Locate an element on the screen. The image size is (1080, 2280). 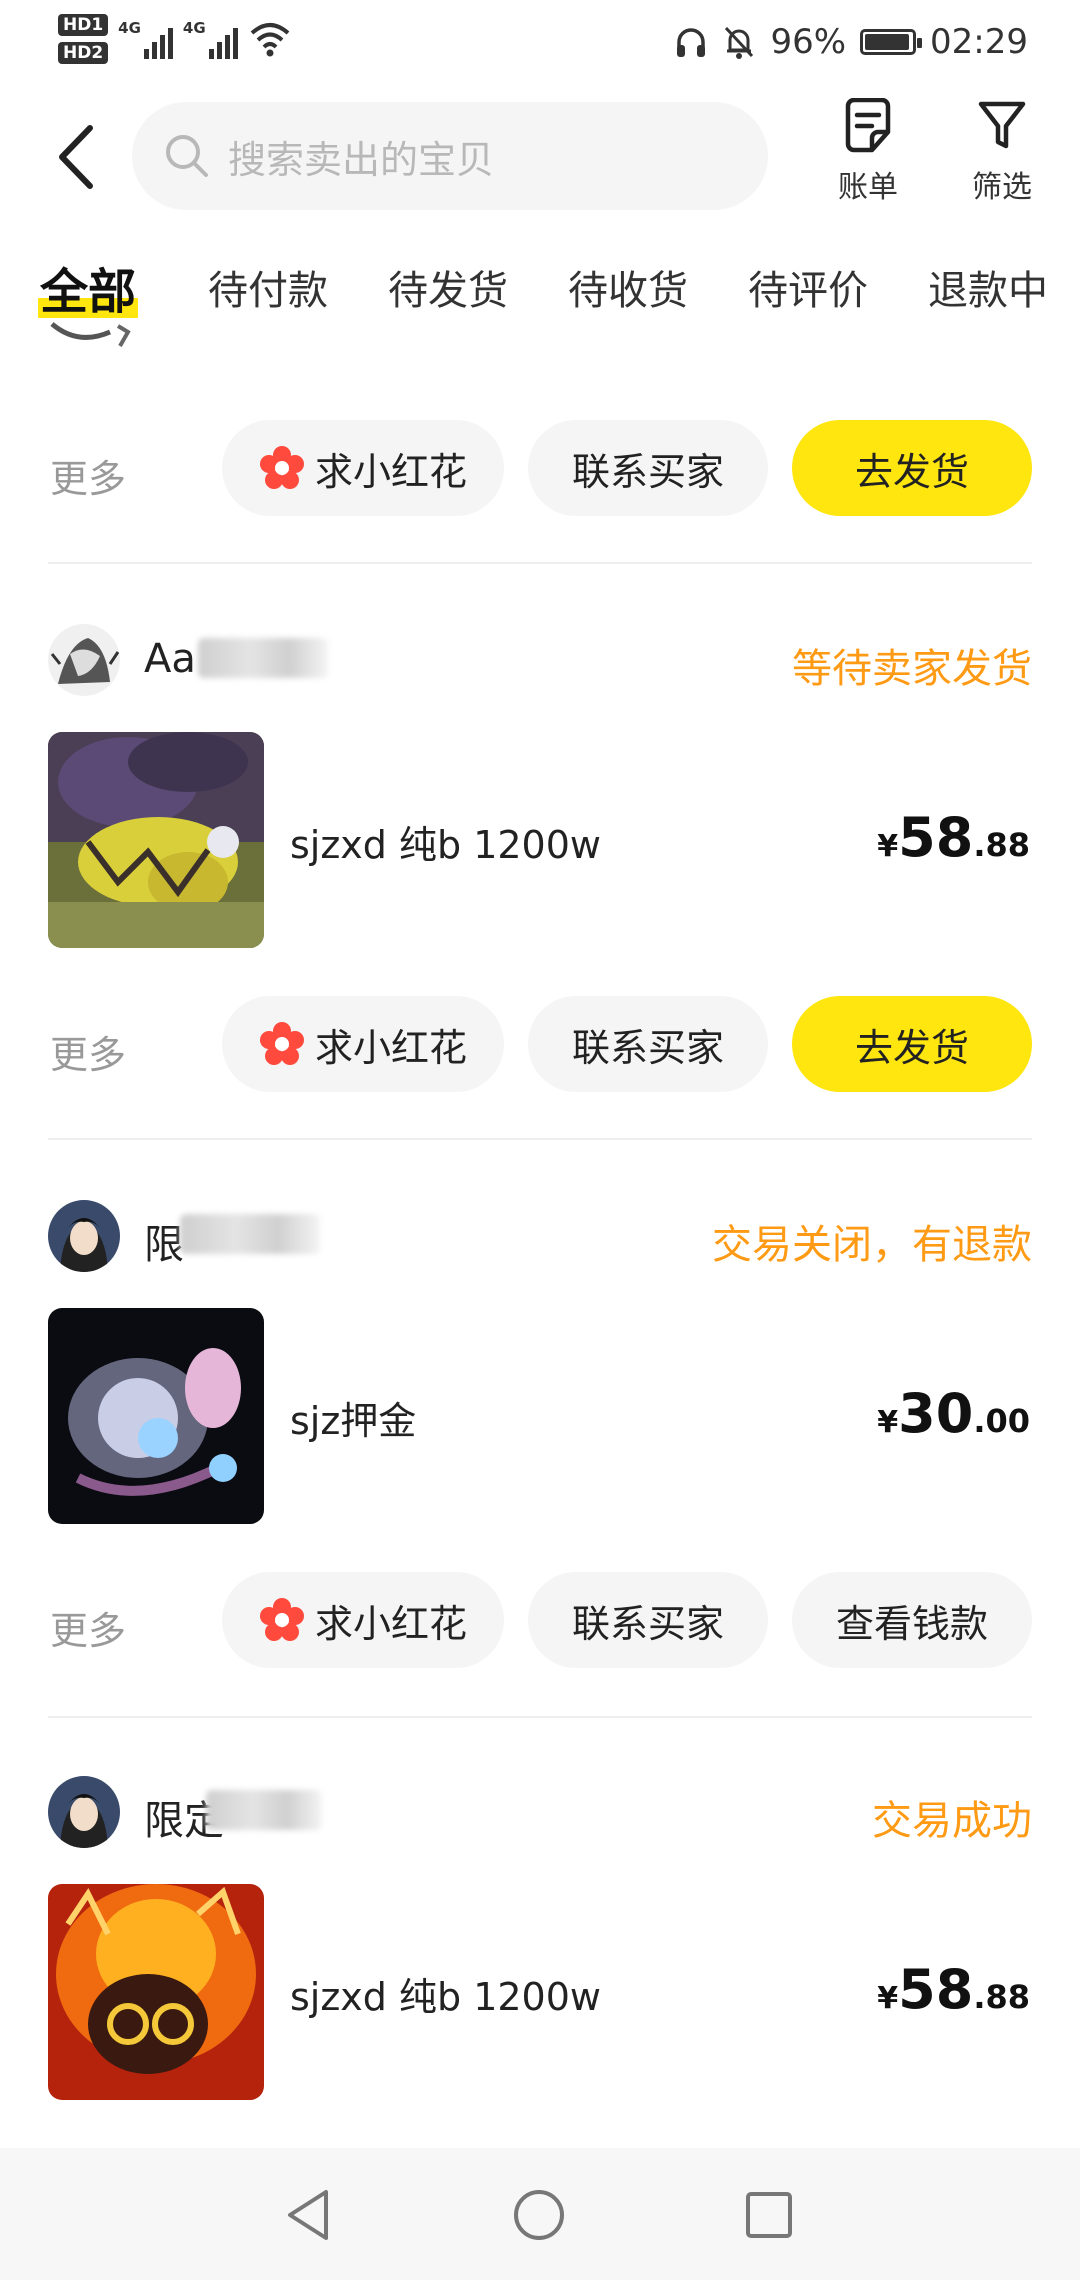
battery-icon is located at coordinates (891, 42).